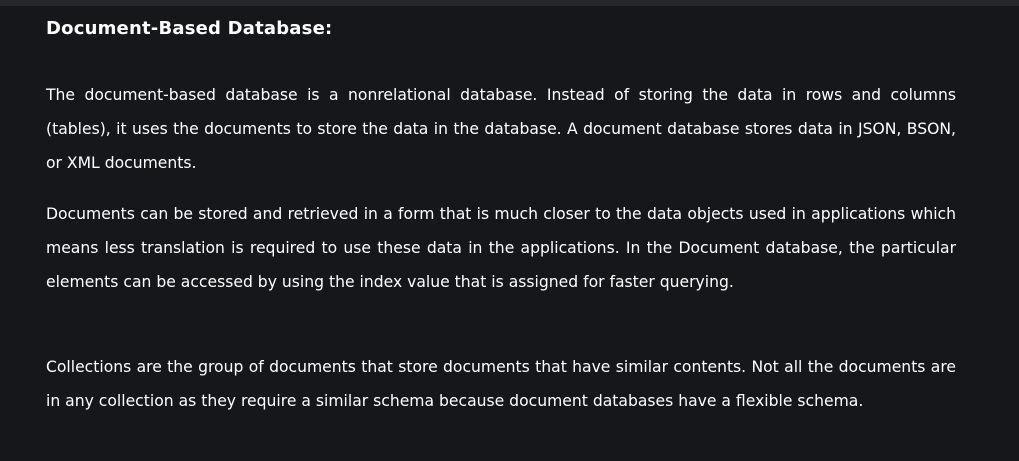  Describe the element at coordinates (509, 3) in the screenshot. I see `top-divider-bar` at that location.